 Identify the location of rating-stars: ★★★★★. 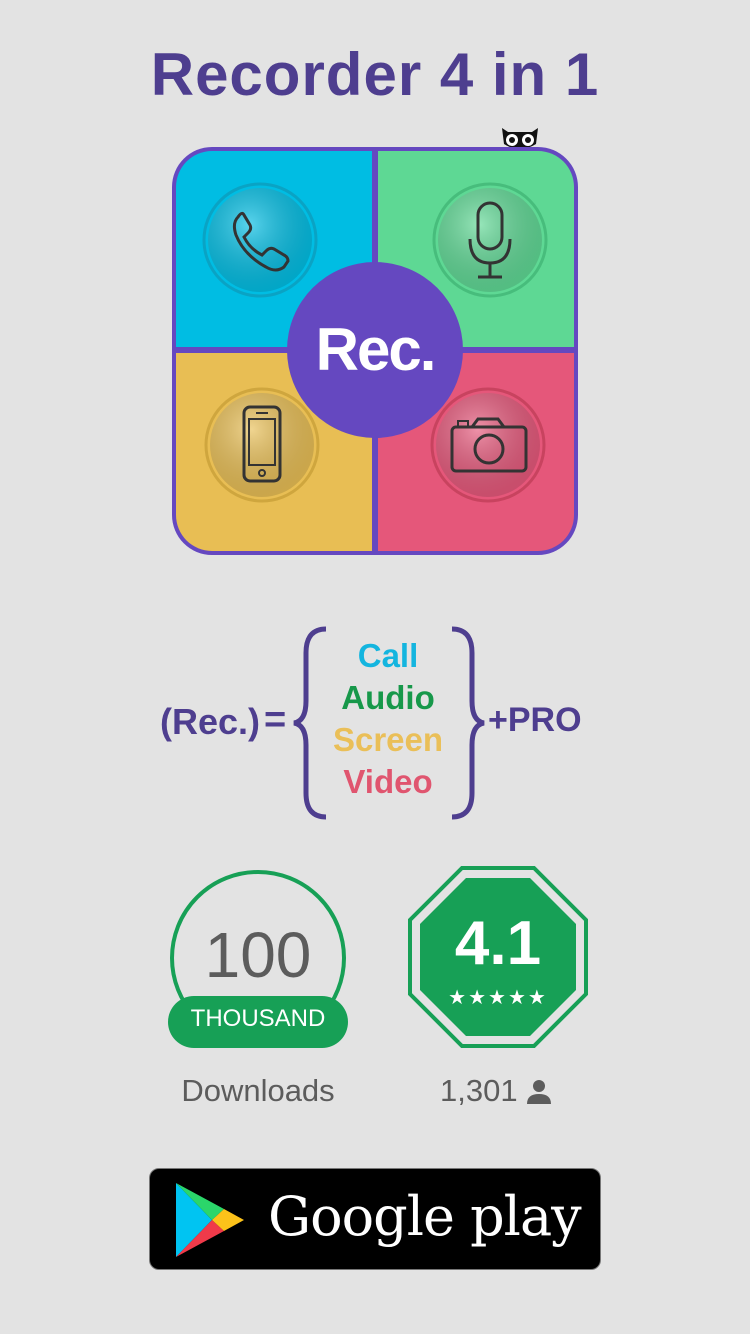
(498, 998).